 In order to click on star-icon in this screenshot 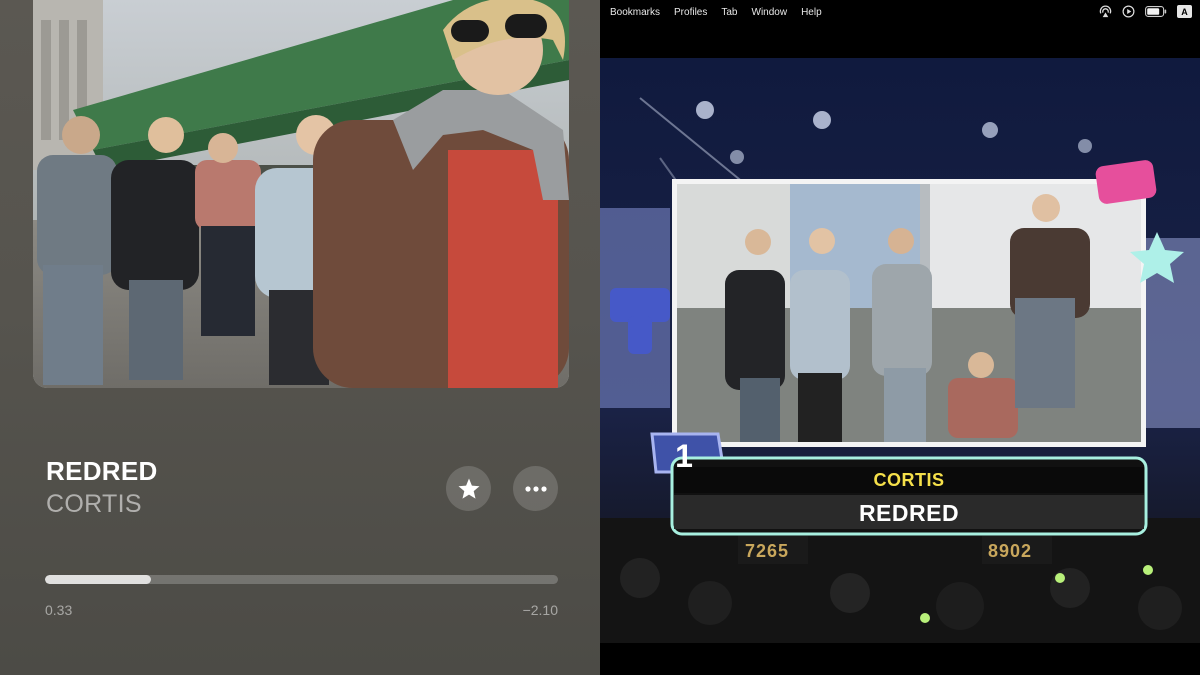, I will do `click(468, 488)`.